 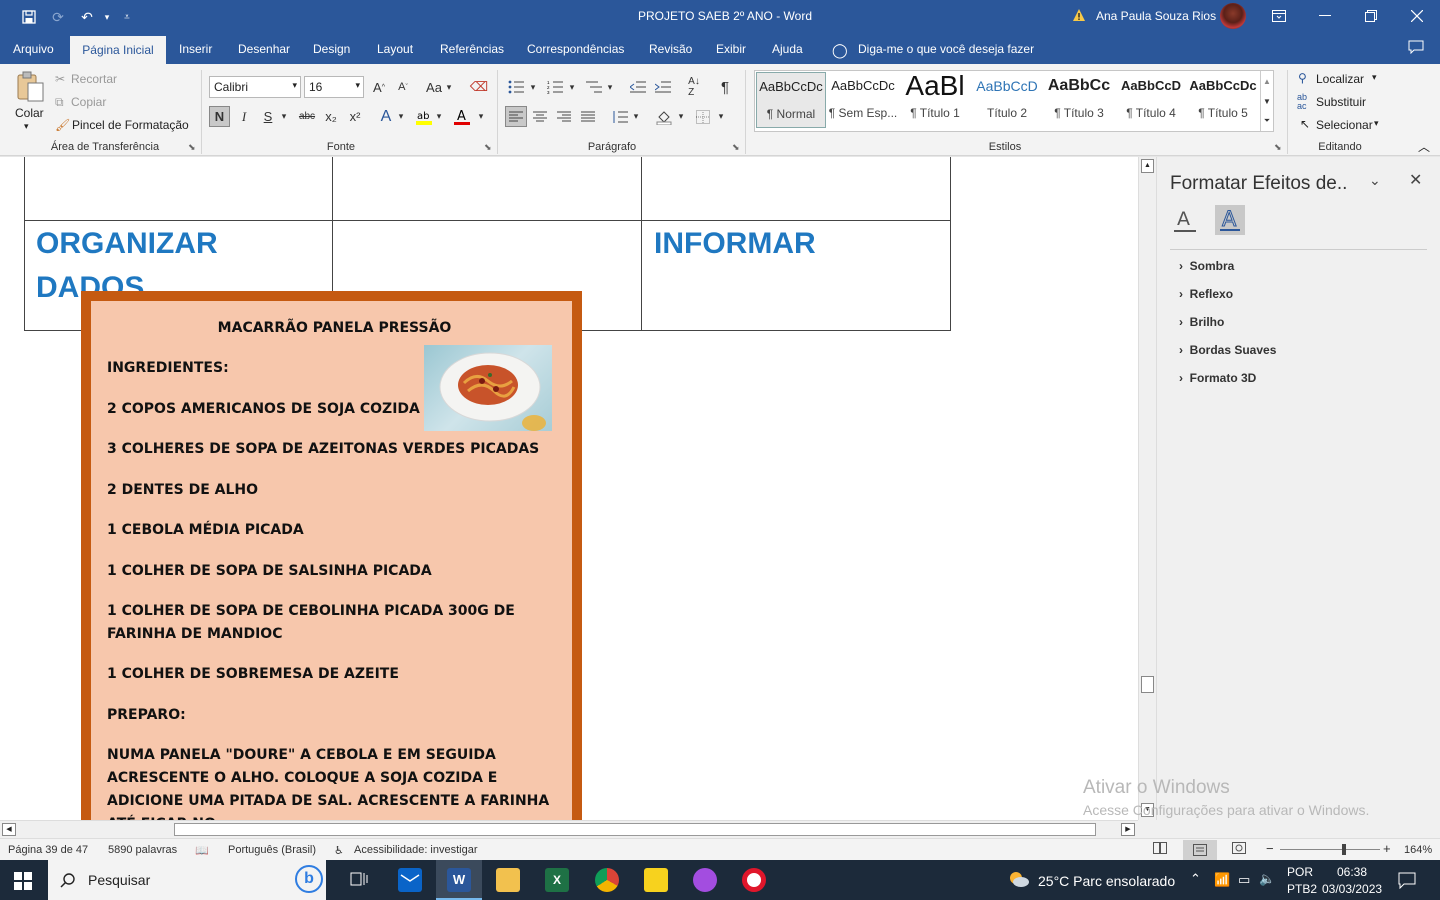 What do you see at coordinates (307, 116) in the screenshot?
I see `strikethrough-button: abc` at bounding box center [307, 116].